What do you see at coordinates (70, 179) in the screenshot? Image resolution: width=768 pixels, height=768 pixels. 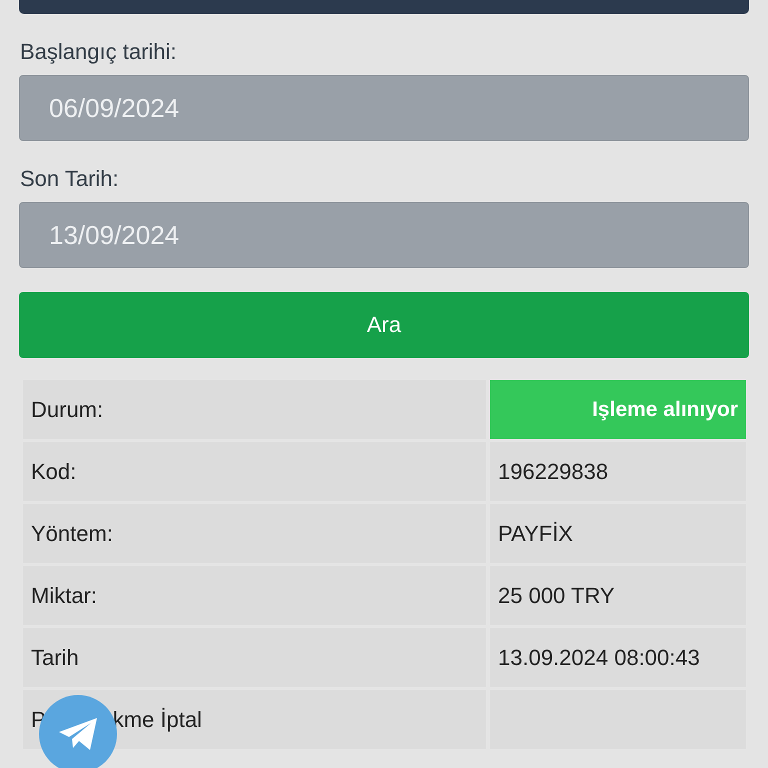 I see `field-label: Son Tarih:` at bounding box center [70, 179].